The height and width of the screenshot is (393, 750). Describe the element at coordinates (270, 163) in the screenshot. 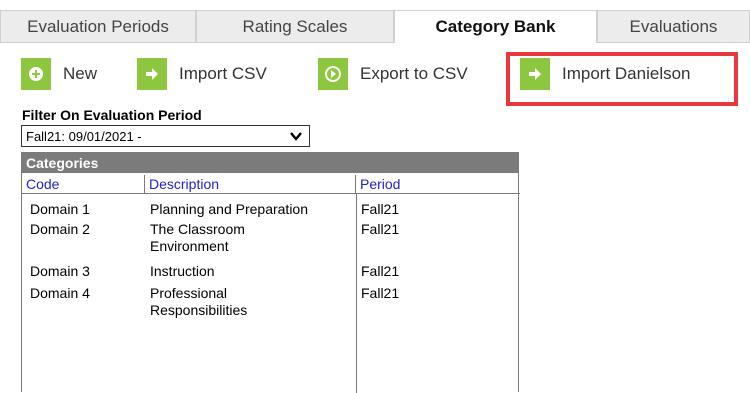

I see `categories-panel-title: Categories` at that location.